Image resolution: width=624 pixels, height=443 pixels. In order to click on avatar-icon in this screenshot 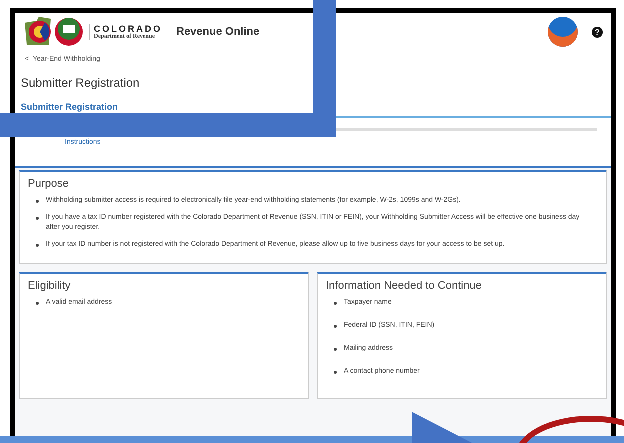, I will do `click(563, 32)`.